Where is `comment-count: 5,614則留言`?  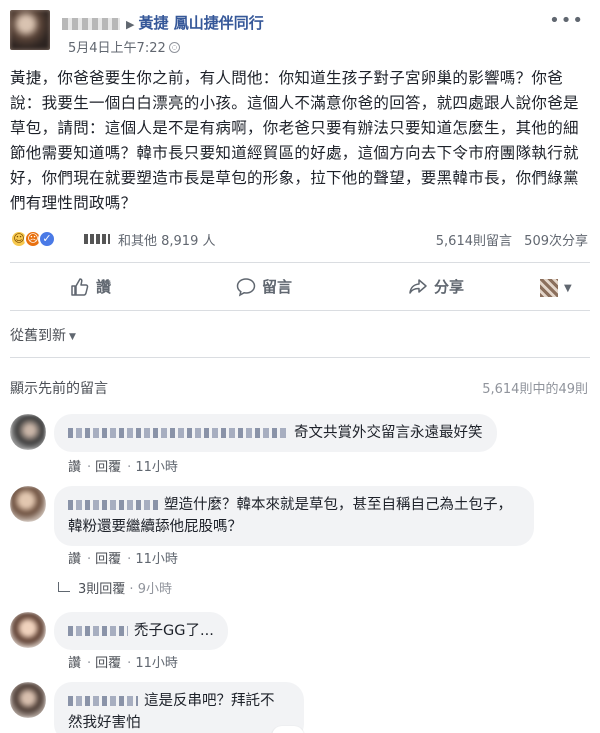
comment-count: 5,614則留言 is located at coordinates (474, 239).